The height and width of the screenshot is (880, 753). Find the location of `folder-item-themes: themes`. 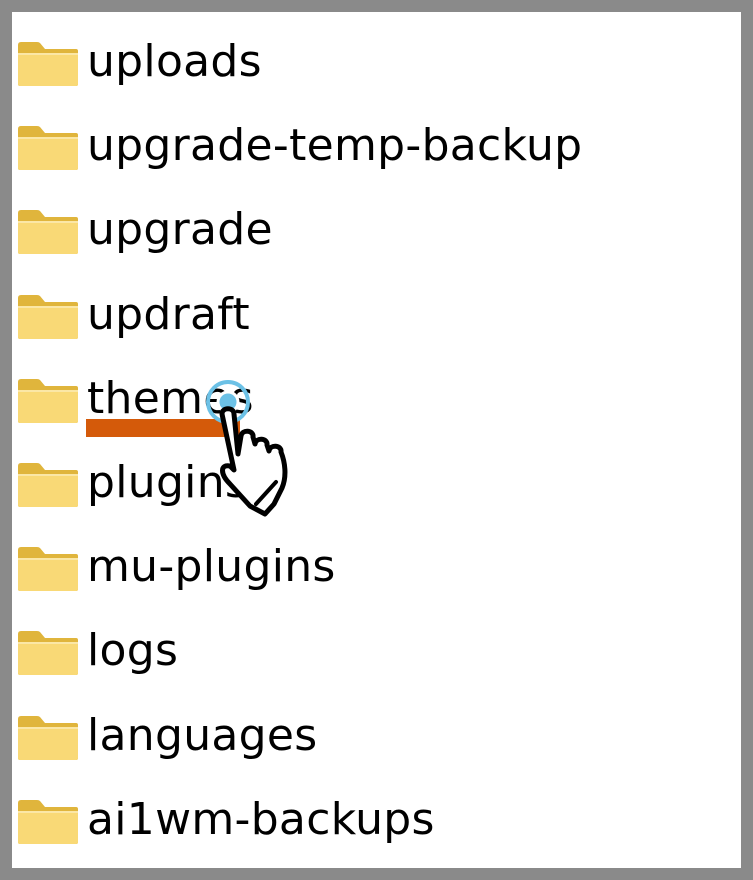

folder-item-themes: themes is located at coordinates (376, 408).